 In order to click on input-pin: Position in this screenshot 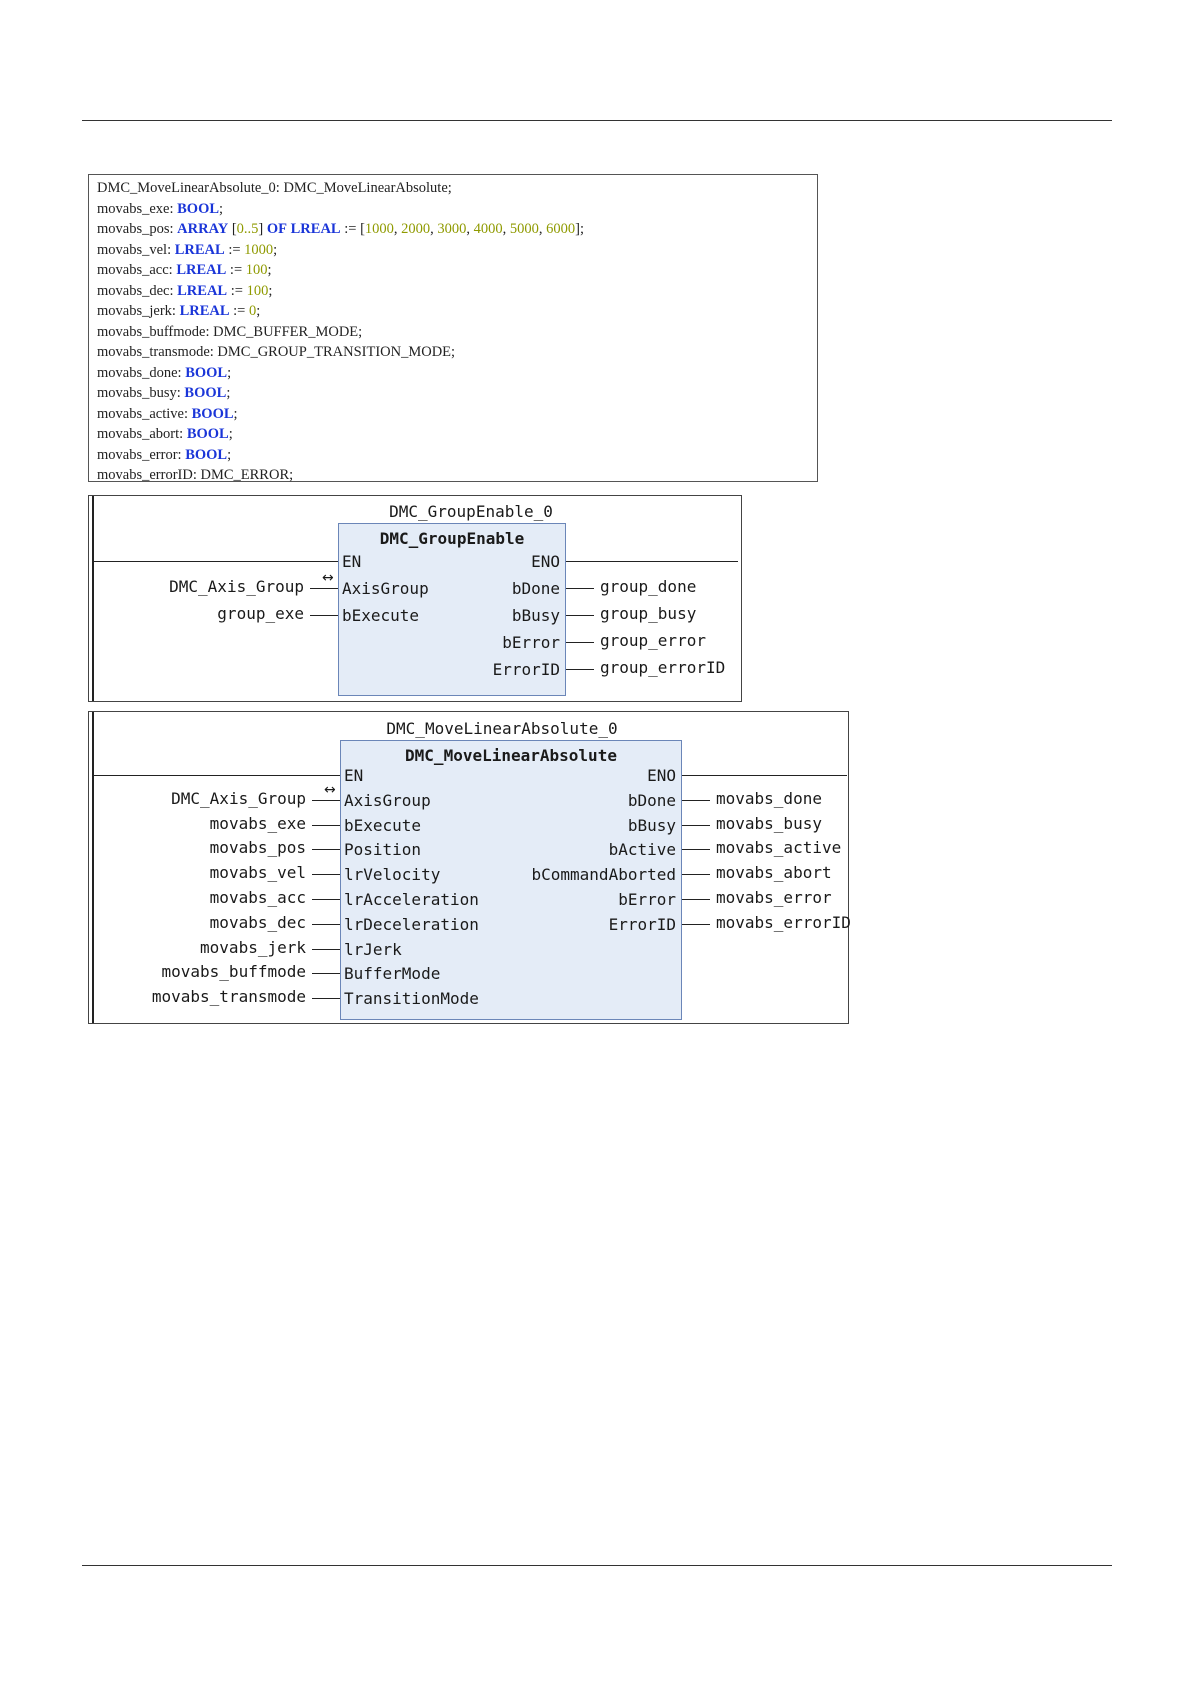, I will do `click(383, 850)`.